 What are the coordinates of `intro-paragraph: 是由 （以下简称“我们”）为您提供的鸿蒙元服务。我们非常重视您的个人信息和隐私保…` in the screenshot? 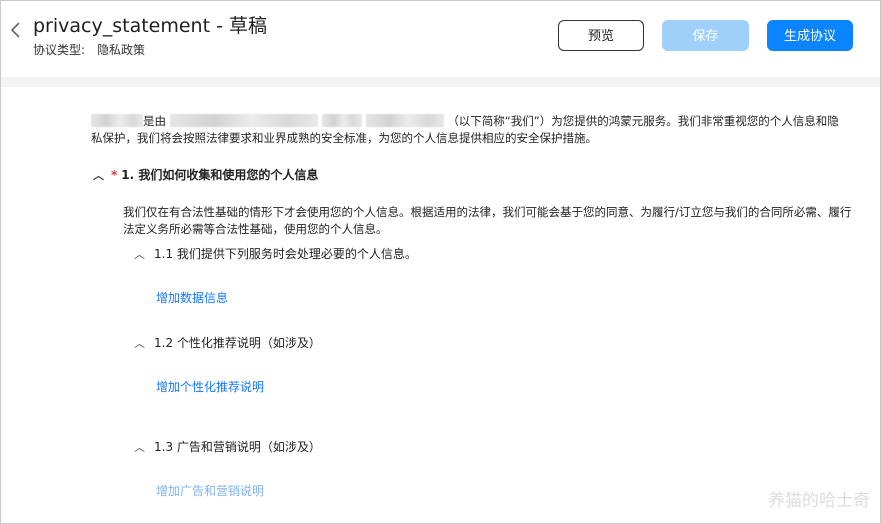 It's located at (470, 130).